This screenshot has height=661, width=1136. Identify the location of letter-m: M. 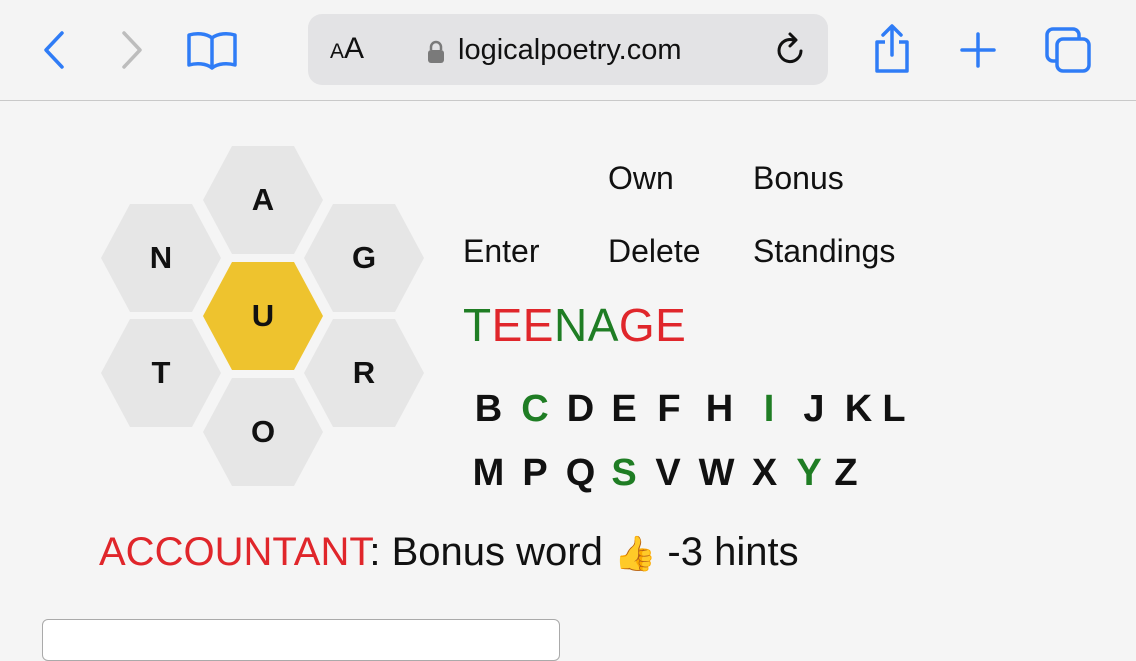
(488, 473).